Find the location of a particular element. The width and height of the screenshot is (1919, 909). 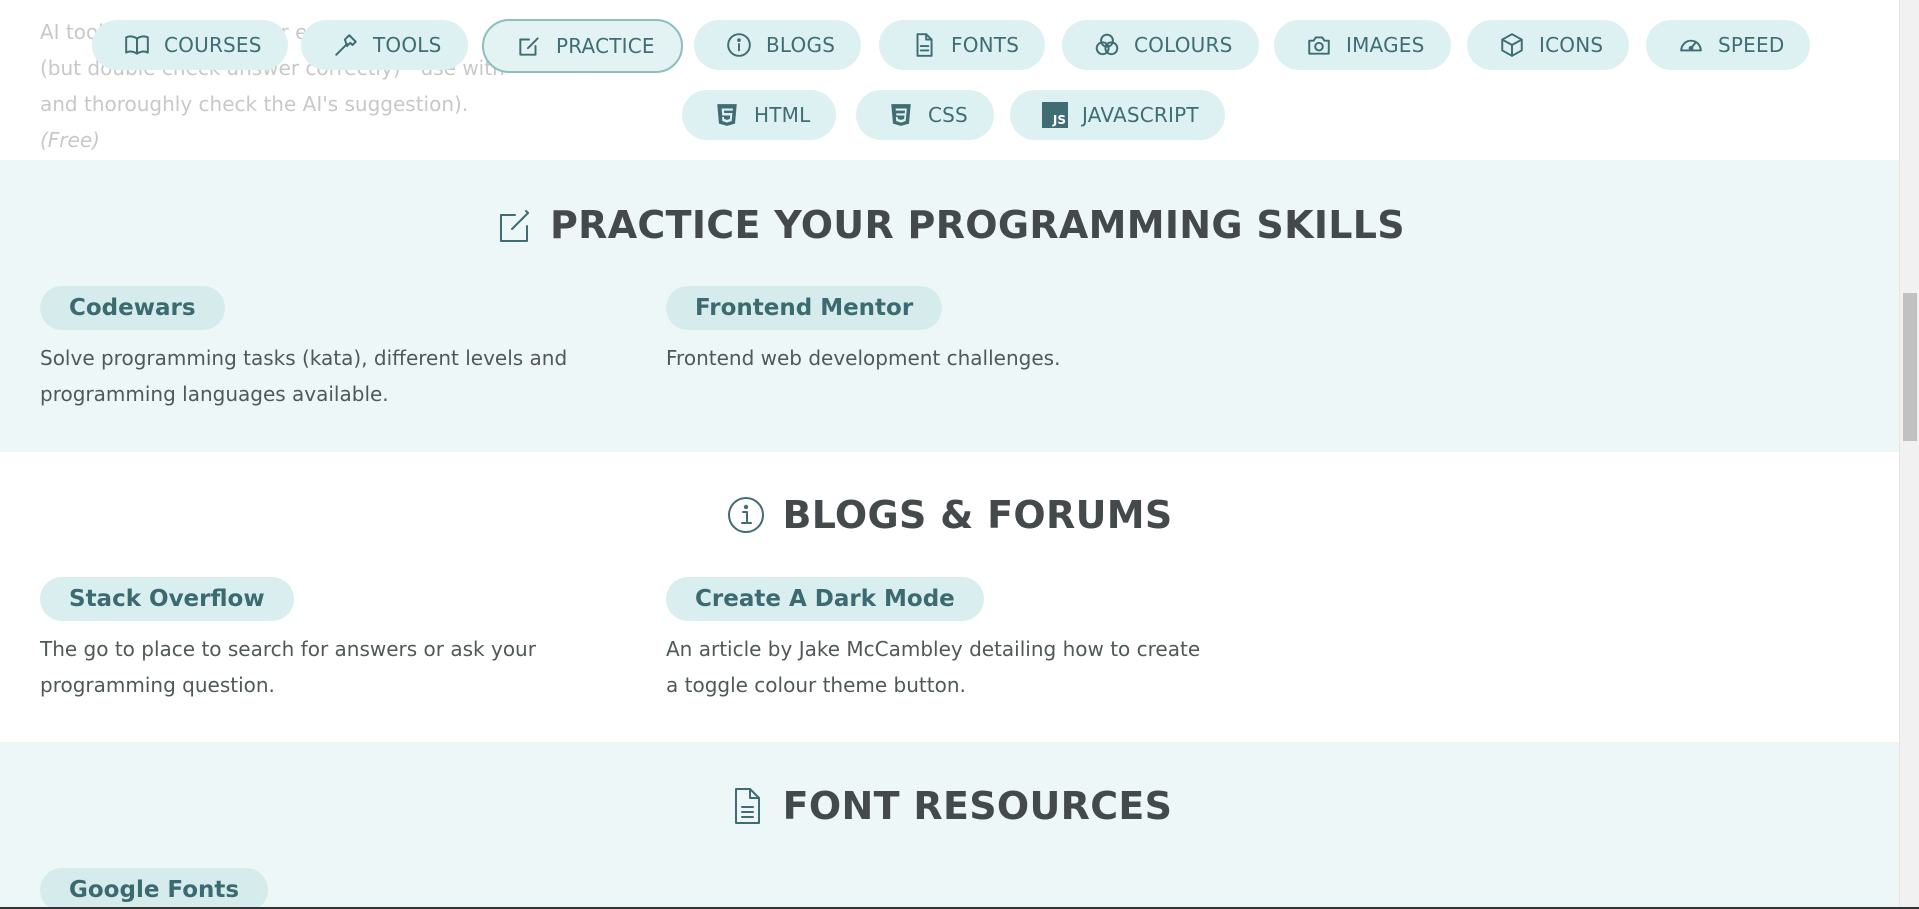

camera-icon is located at coordinates (1319, 45).